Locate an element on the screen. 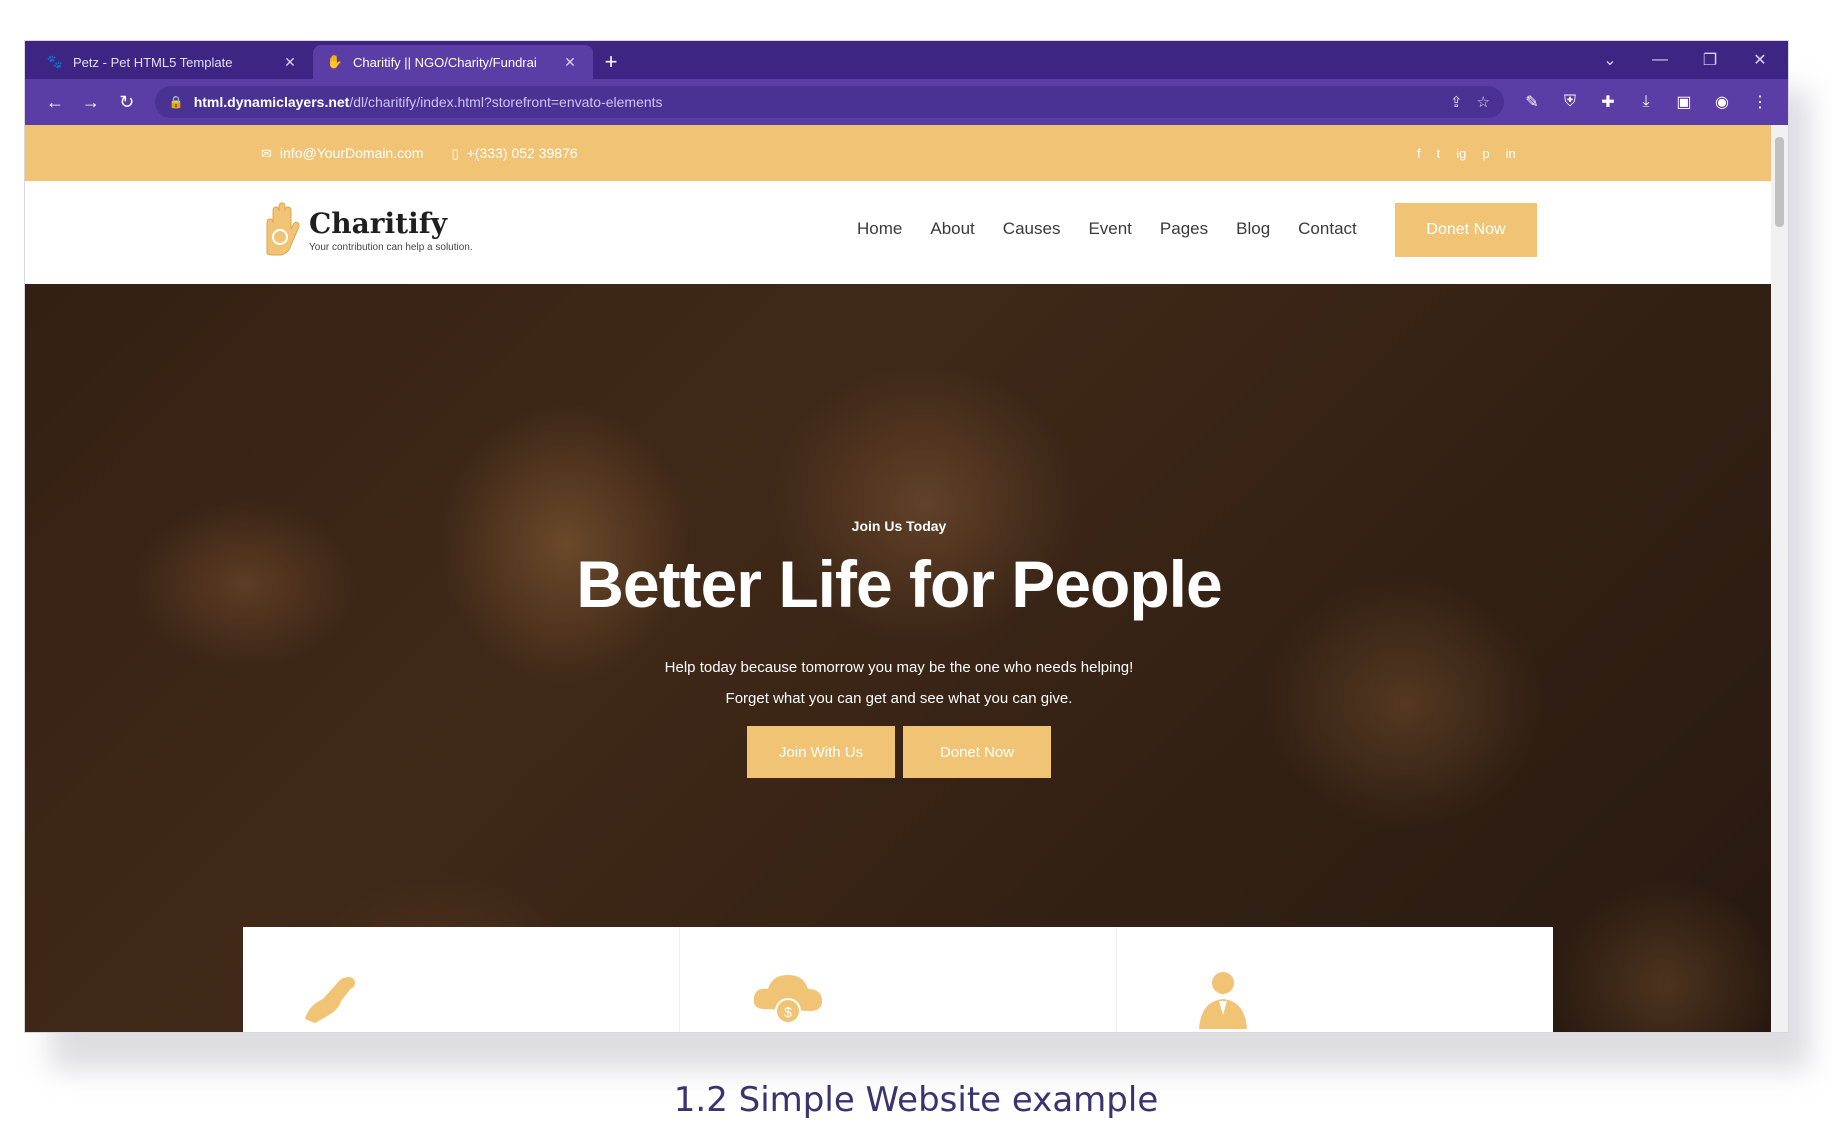 The width and height of the screenshot is (1832, 1142). linkedin-icon: in is located at coordinates (1511, 153).